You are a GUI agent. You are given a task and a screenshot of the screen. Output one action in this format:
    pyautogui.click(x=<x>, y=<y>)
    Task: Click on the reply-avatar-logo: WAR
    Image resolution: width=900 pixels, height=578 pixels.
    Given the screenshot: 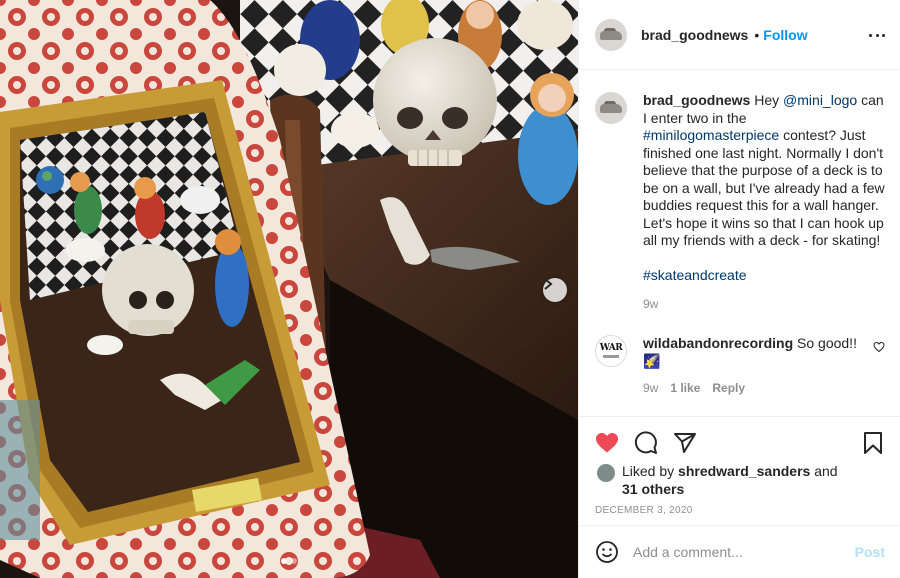 What is the action you would take?
    pyautogui.click(x=611, y=348)
    